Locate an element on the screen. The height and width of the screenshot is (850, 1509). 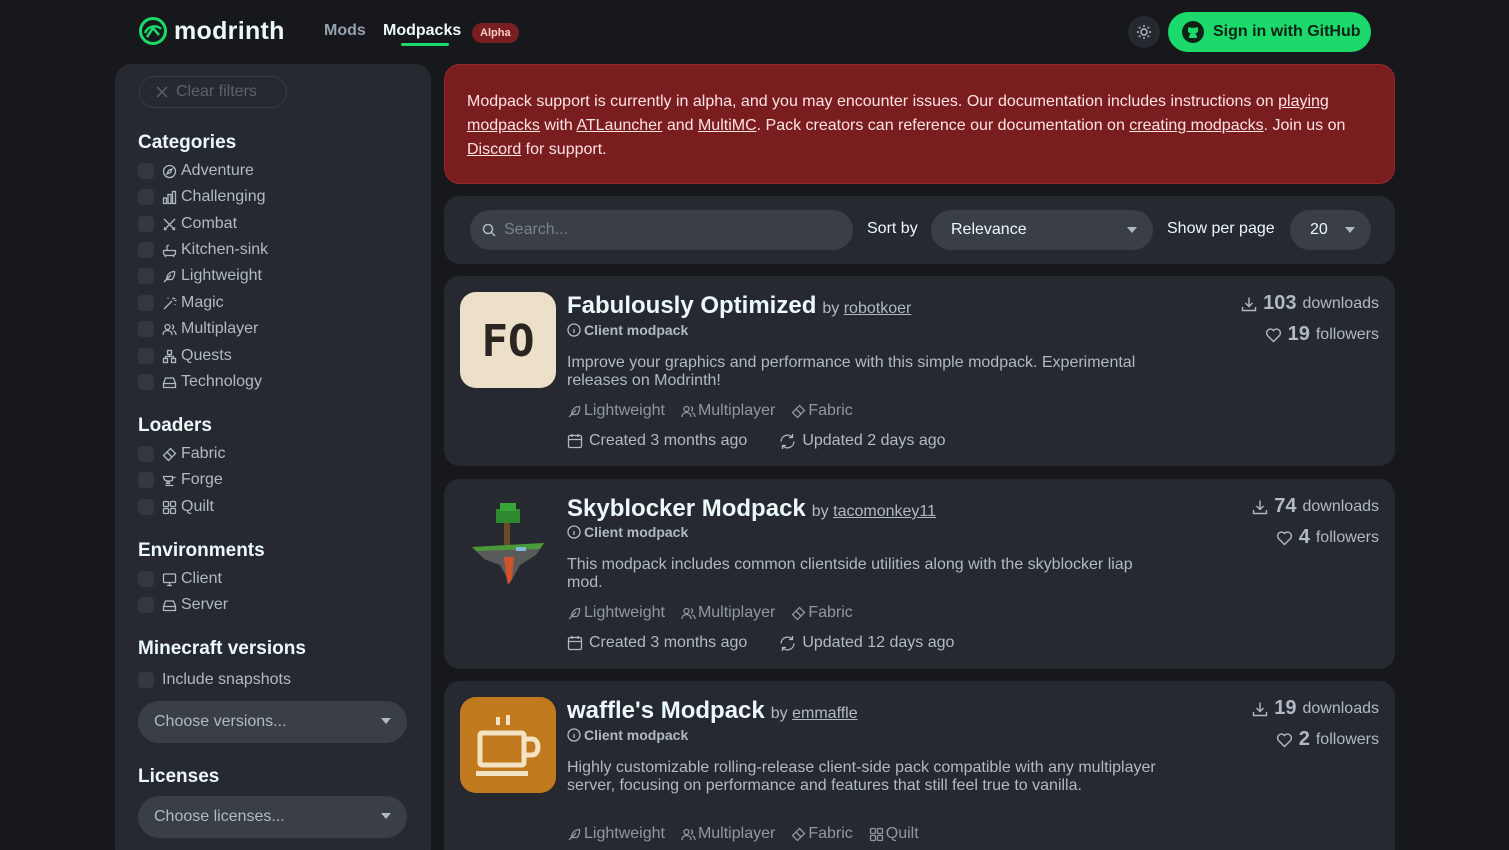
search-input is located at coordinates (661, 230).